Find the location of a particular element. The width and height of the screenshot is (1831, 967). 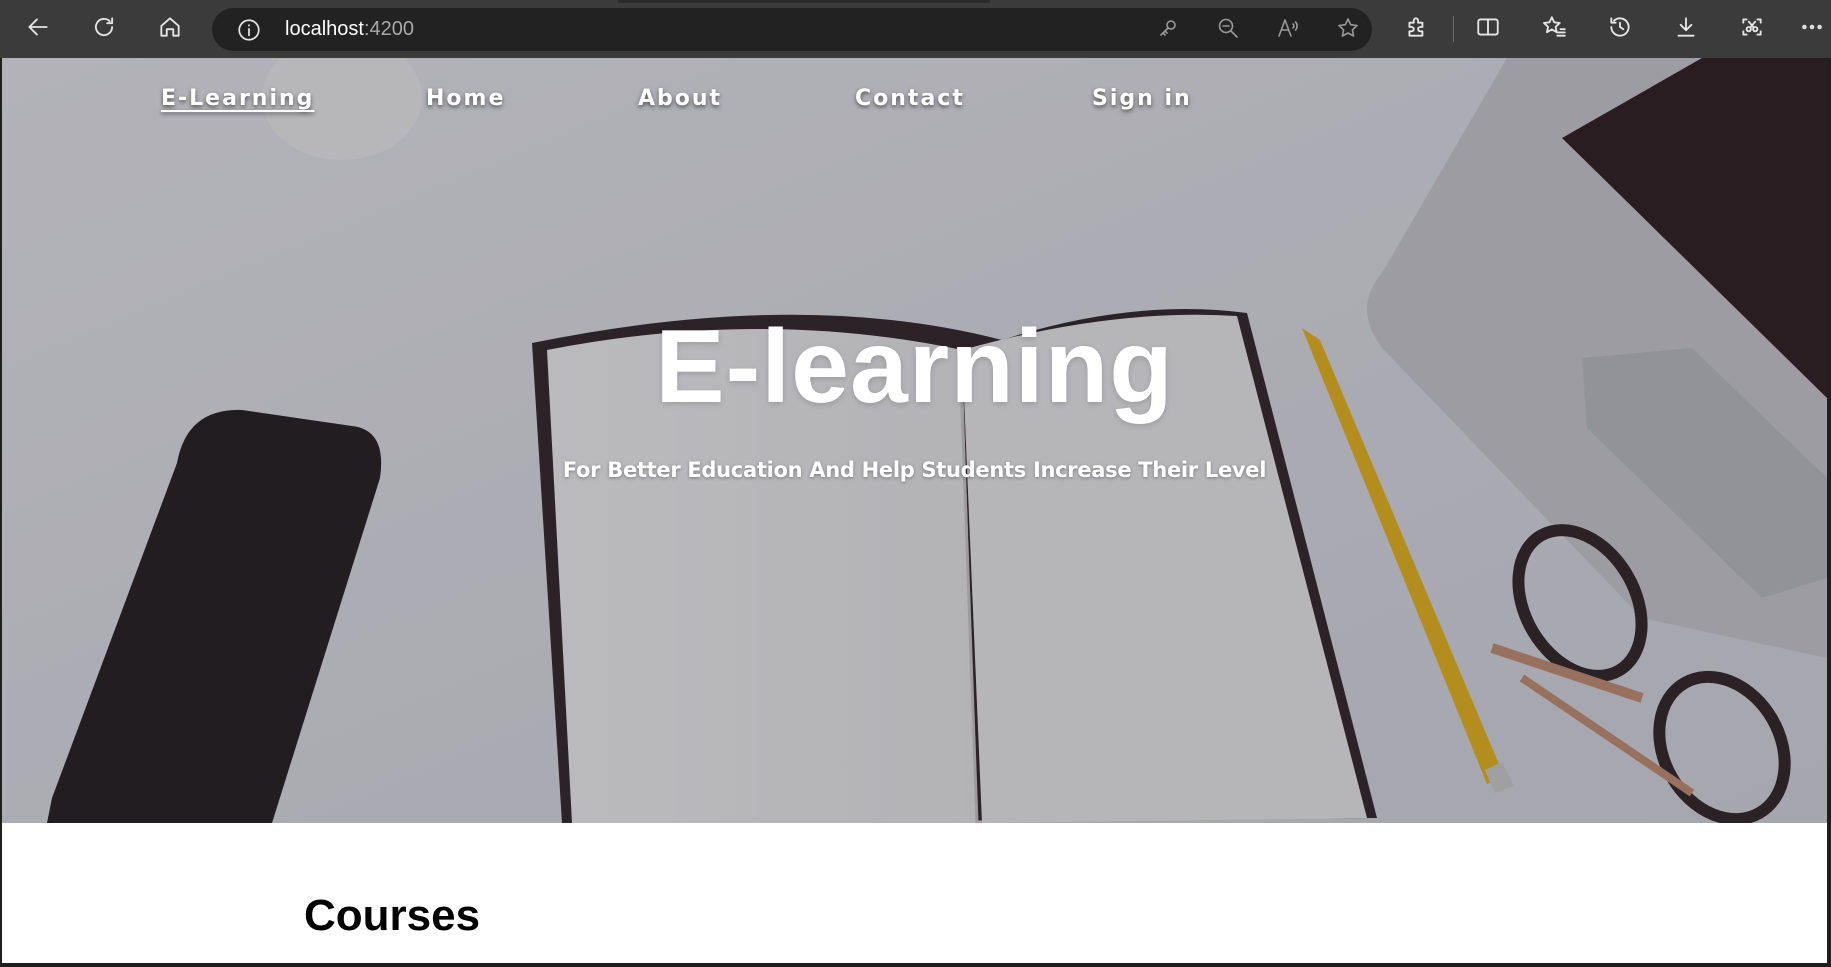

screenshot-icon is located at coordinates (1752, 29).